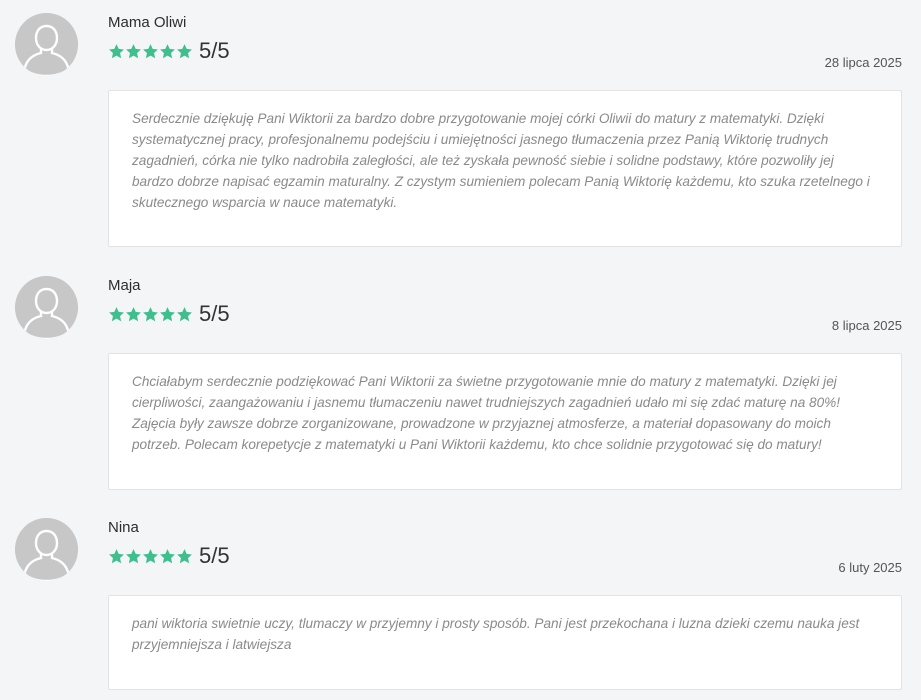 The image size is (921, 700). What do you see at coordinates (124, 285) in the screenshot?
I see `author-name: Maja` at bounding box center [124, 285].